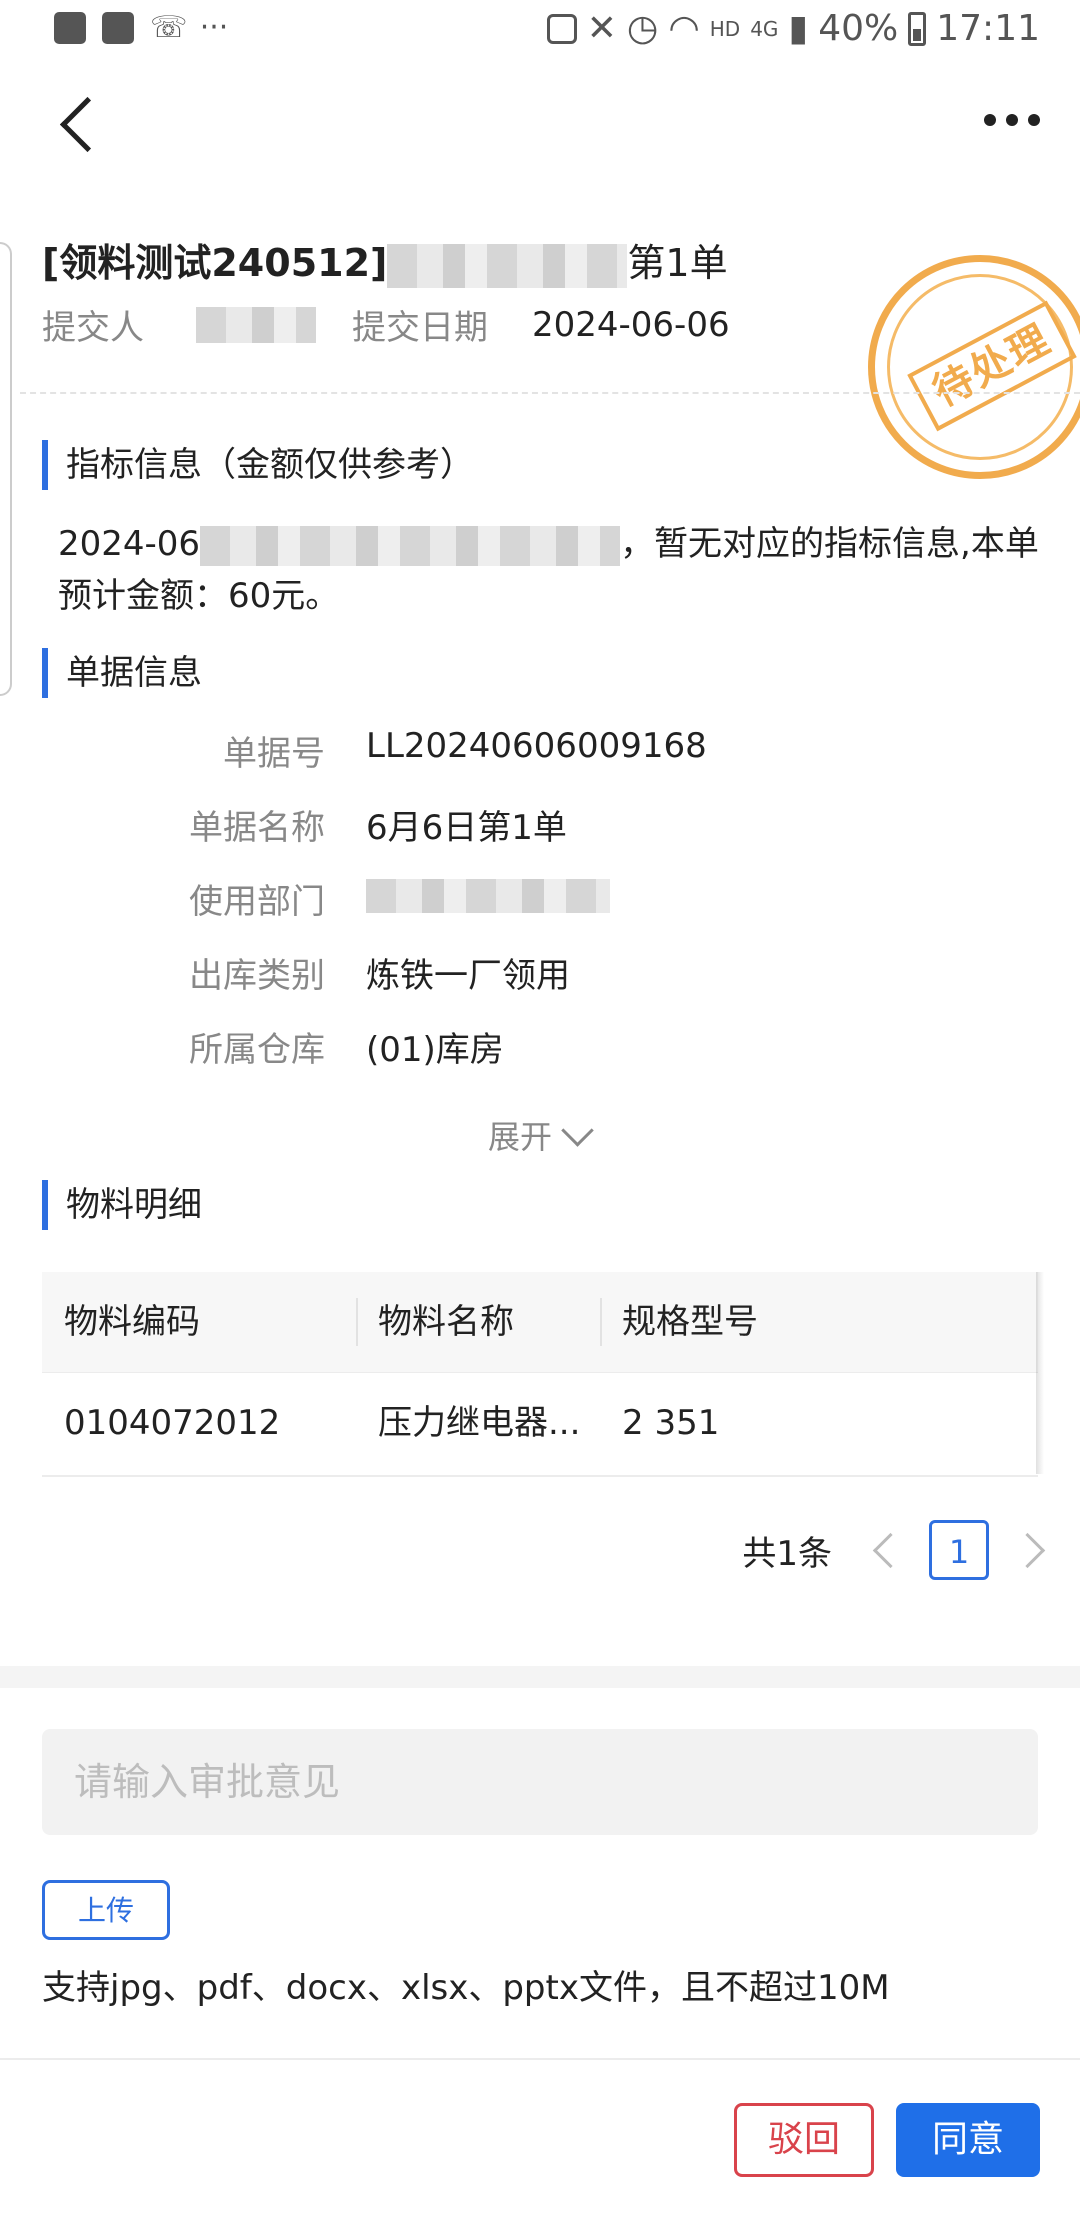  Describe the element at coordinates (172, 1423) in the screenshot. I see `table-cell: 0104072012` at that location.